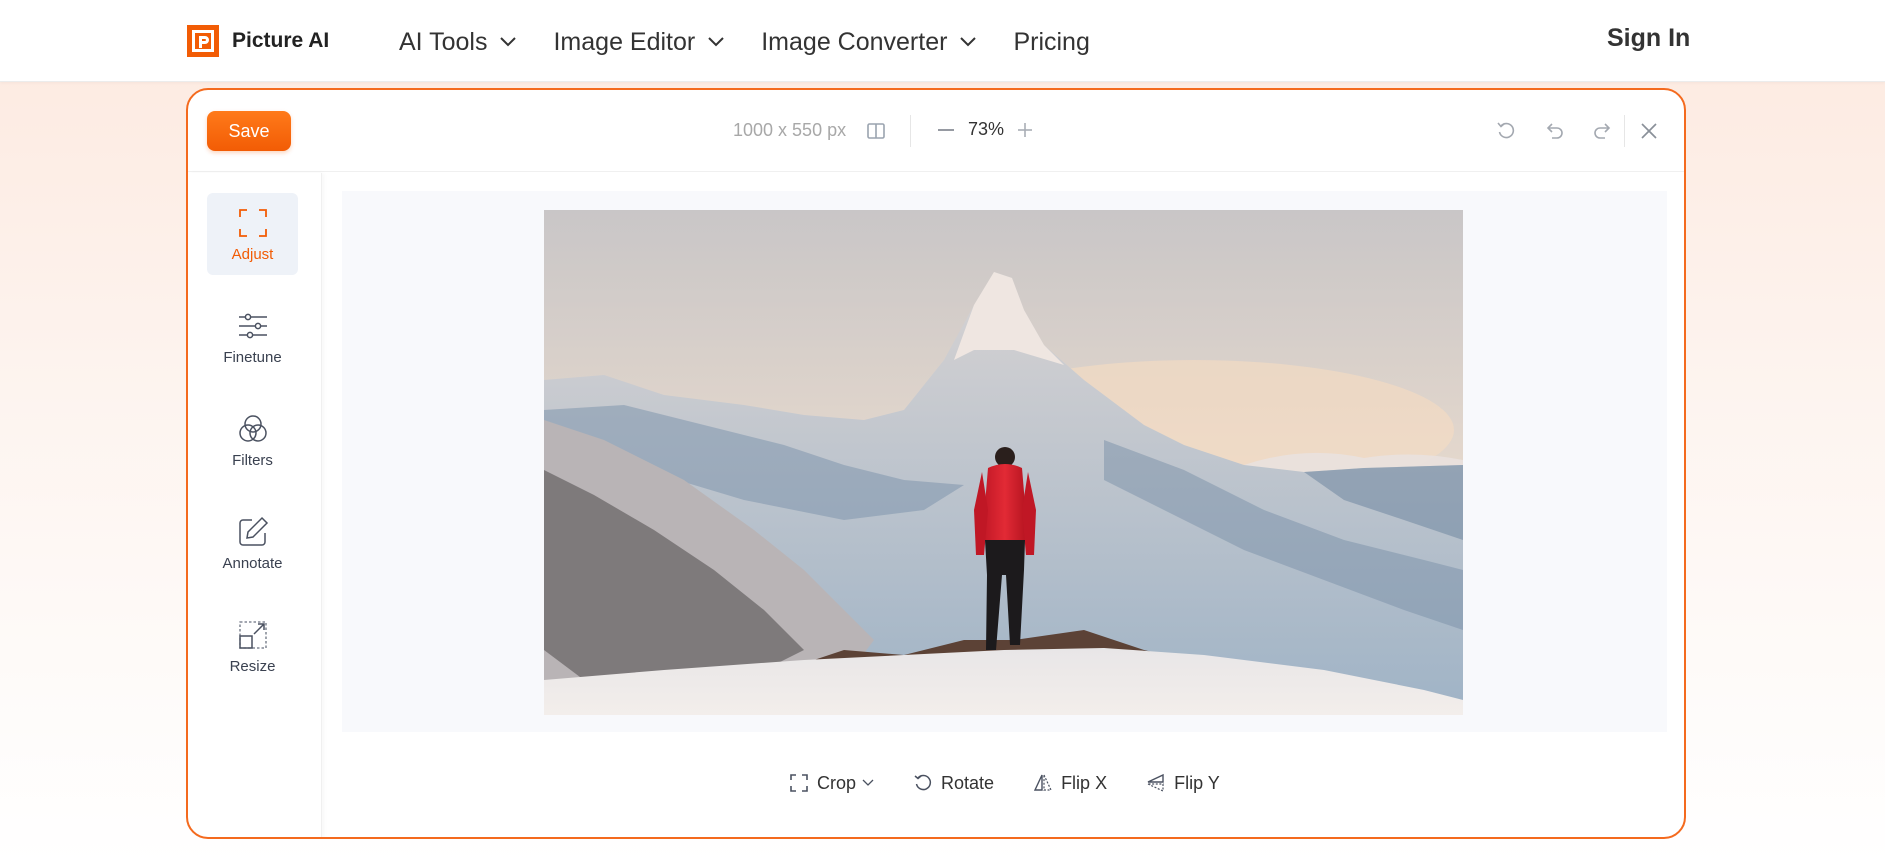  I want to click on sliders-icon, so click(252, 325).